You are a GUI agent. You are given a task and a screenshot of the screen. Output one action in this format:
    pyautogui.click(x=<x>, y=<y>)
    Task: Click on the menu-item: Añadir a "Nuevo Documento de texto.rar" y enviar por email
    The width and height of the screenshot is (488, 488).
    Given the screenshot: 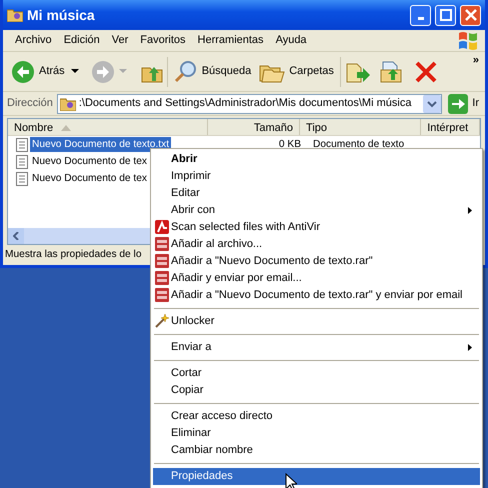 What is the action you would take?
    pyautogui.click(x=316, y=295)
    